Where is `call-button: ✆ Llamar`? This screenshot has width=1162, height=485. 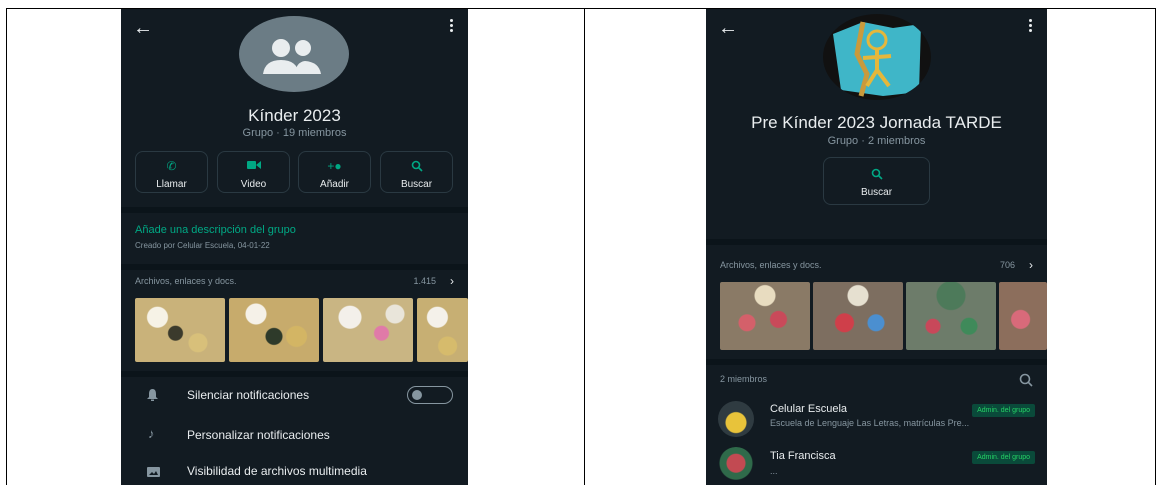
call-button: ✆ Llamar is located at coordinates (171, 172).